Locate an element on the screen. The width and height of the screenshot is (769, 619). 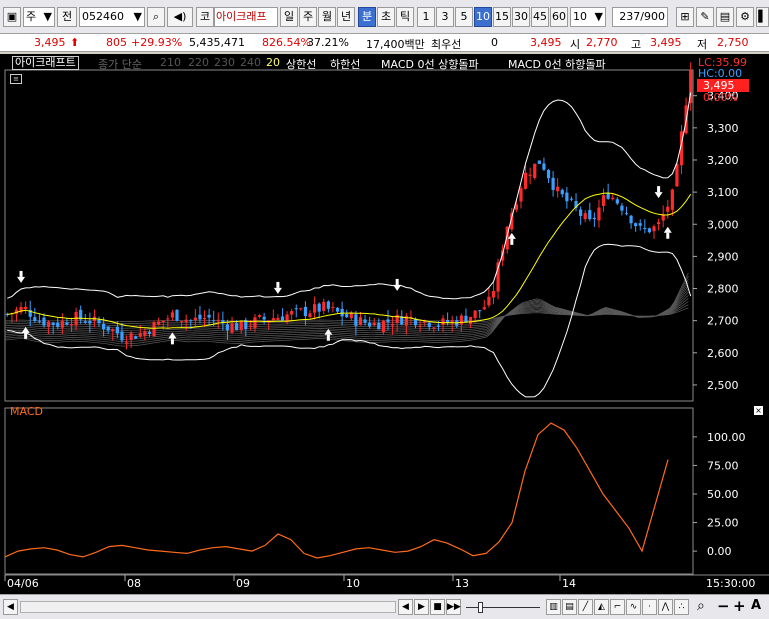
chart-type-line-icon: ╱ is located at coordinates (585, 607).